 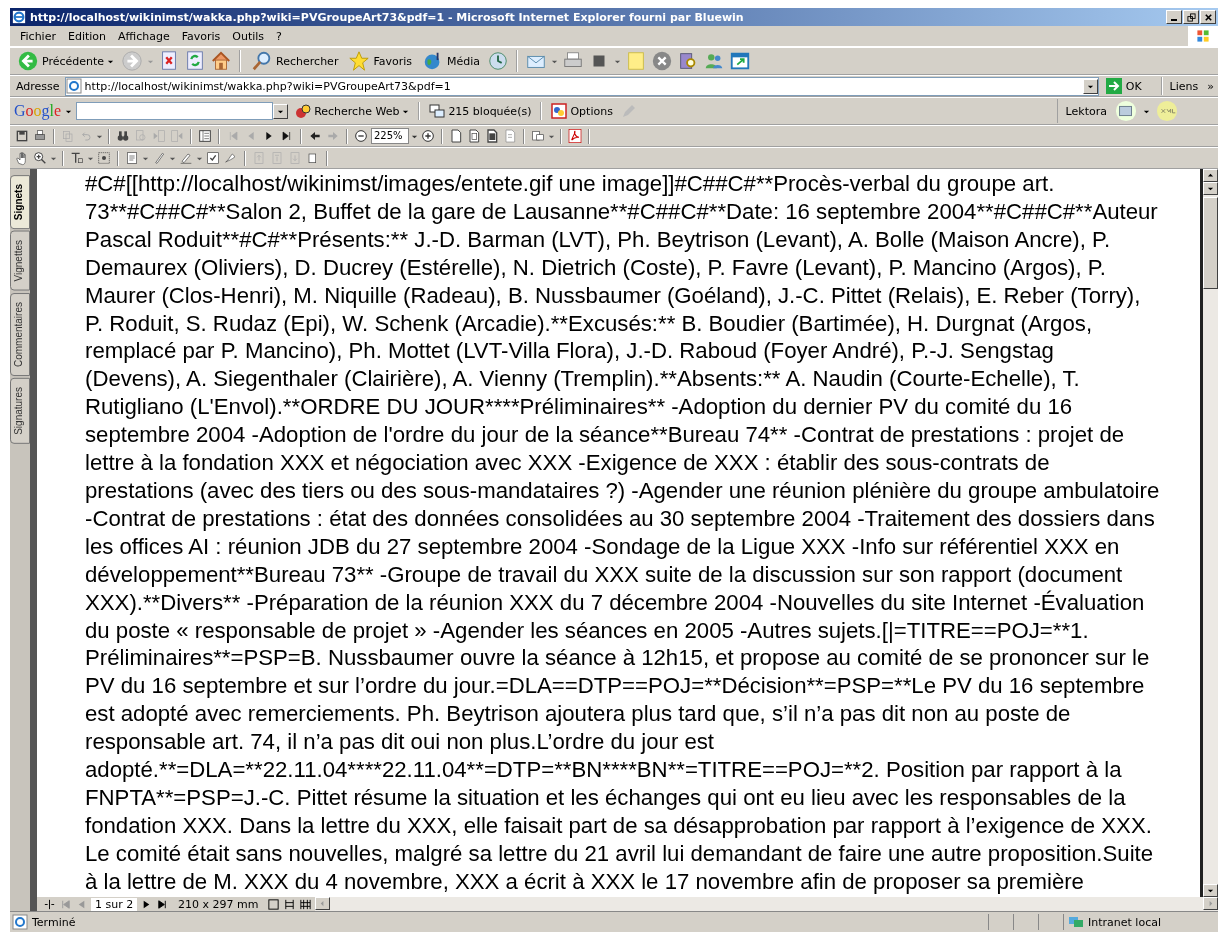 I want to click on document-text-line: Demaurex (Oliviers), D. Ducrey (Estérelle), N. Dietrich (Coste), P. Favre (Levant), P. Mancino (Argos), P., so click(x=596, y=267).